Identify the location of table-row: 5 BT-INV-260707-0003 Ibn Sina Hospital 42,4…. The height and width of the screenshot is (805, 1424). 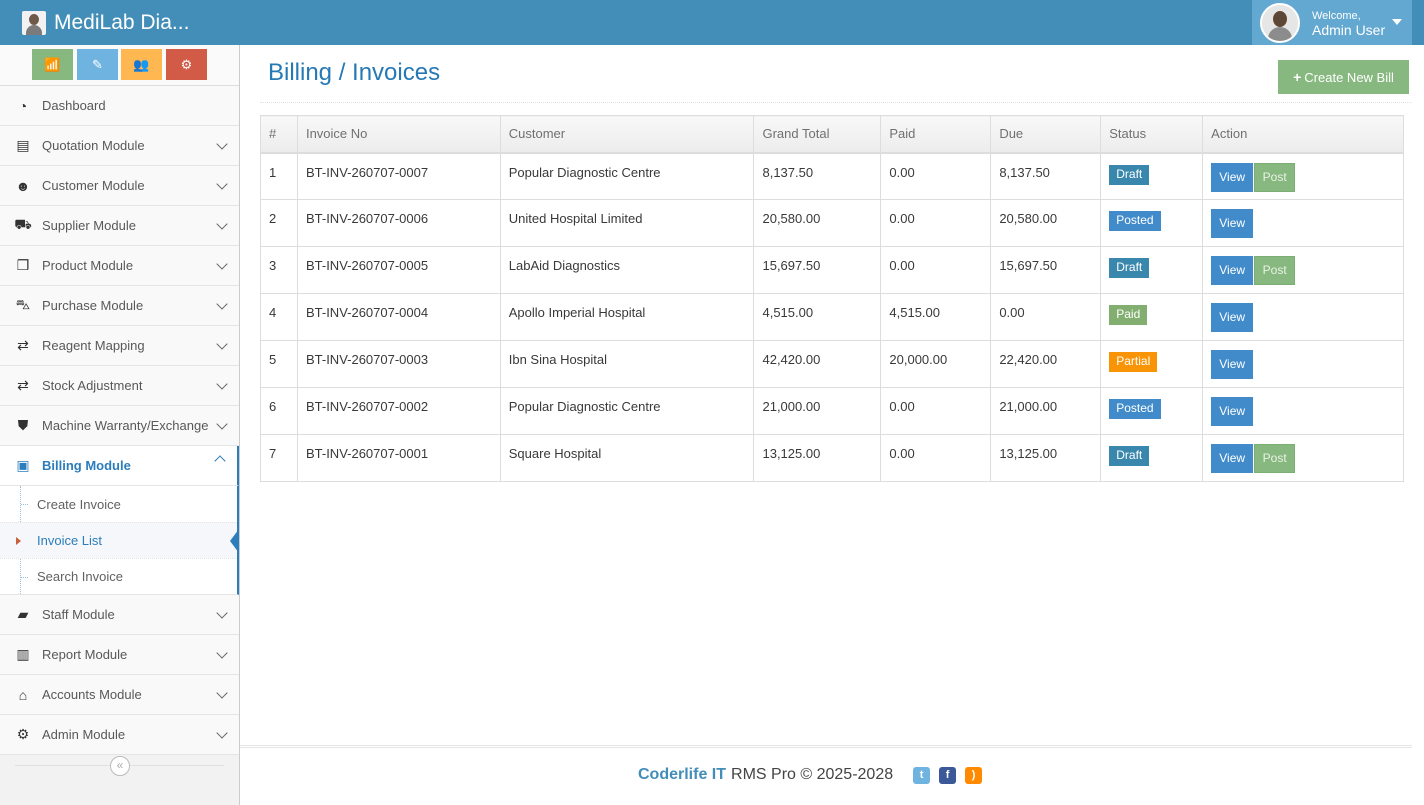
(832, 364).